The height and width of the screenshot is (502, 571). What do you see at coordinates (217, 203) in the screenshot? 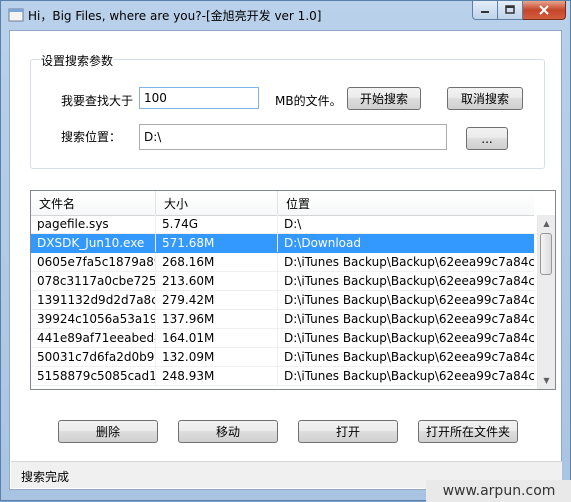
I see `column-header-size: 大小` at bounding box center [217, 203].